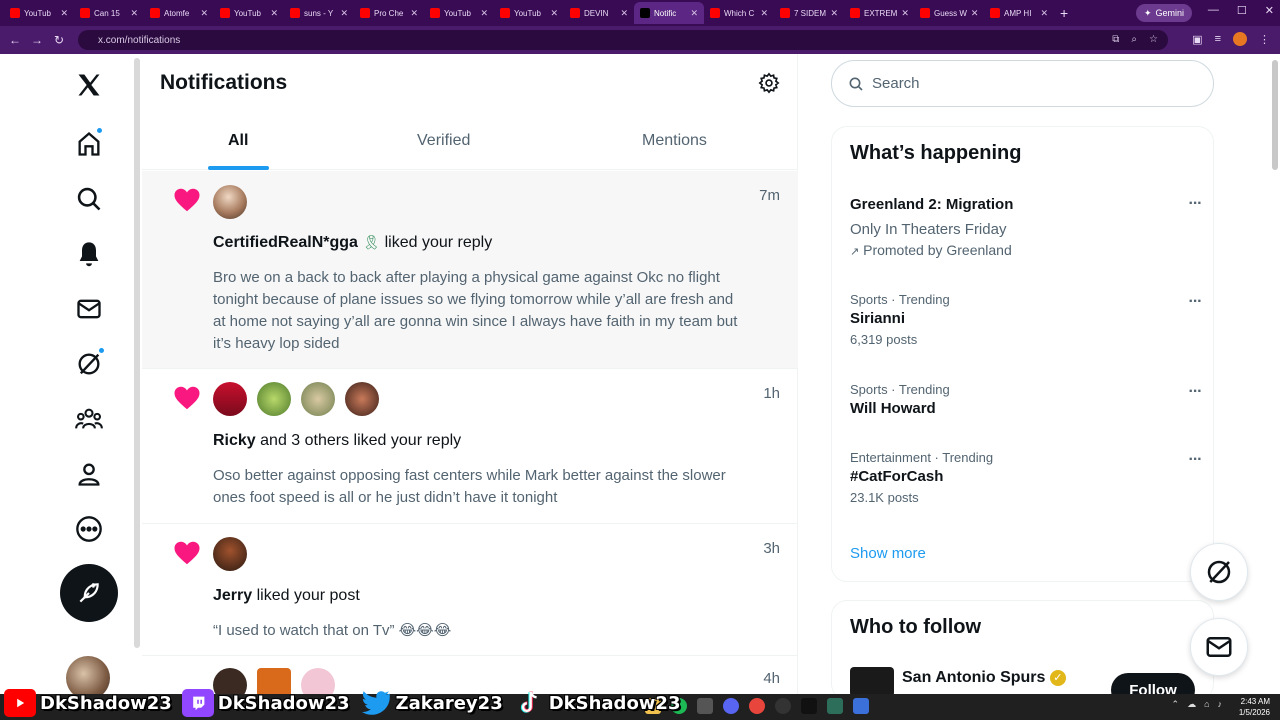 The height and width of the screenshot is (720, 1280). What do you see at coordinates (1025, 399) in the screenshot?
I see `trend-item: Sports · Trending Will Howard` at bounding box center [1025, 399].